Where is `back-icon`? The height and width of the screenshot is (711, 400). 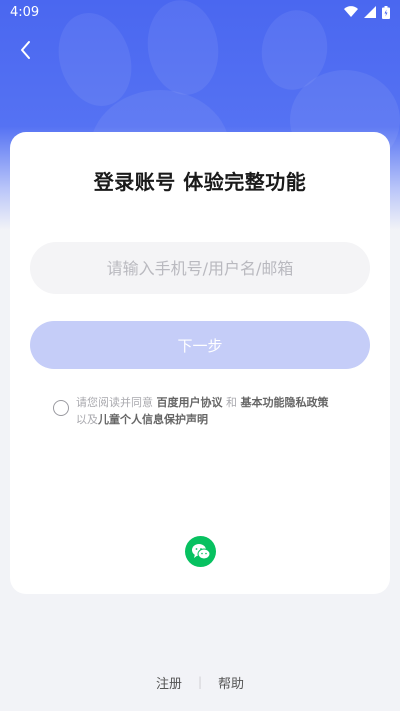
back-icon is located at coordinates (25, 50).